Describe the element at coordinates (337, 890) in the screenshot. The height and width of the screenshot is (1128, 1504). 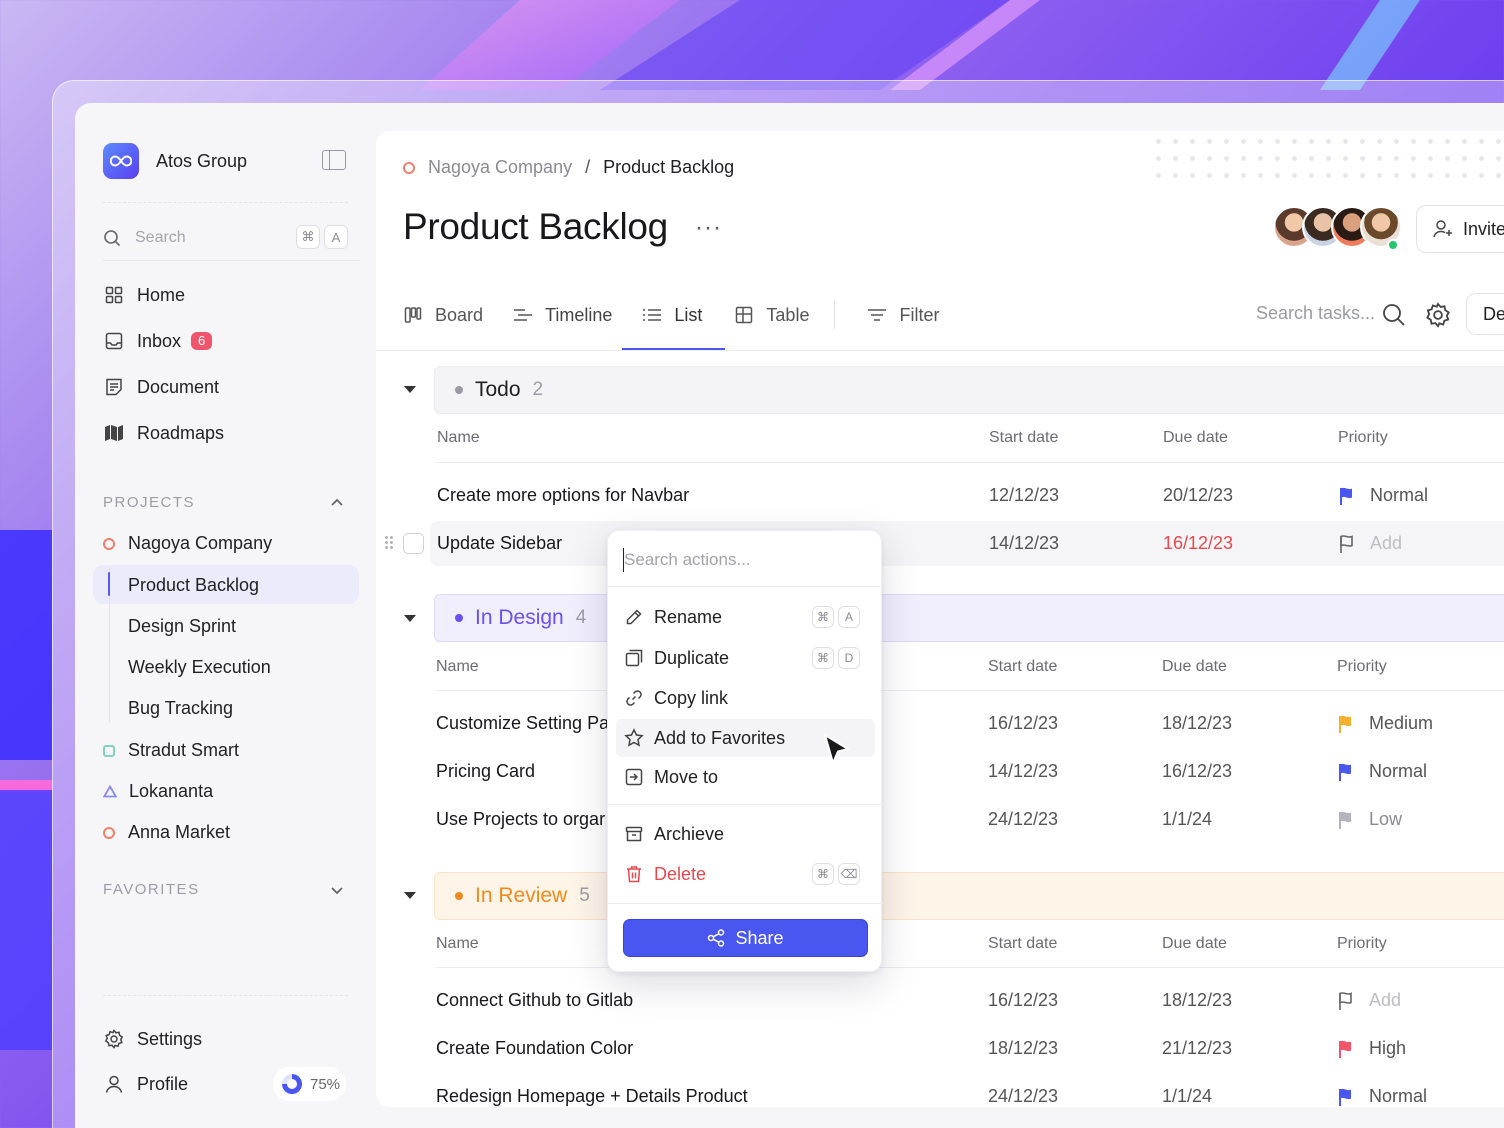
I see `chevron-down-icon` at that location.